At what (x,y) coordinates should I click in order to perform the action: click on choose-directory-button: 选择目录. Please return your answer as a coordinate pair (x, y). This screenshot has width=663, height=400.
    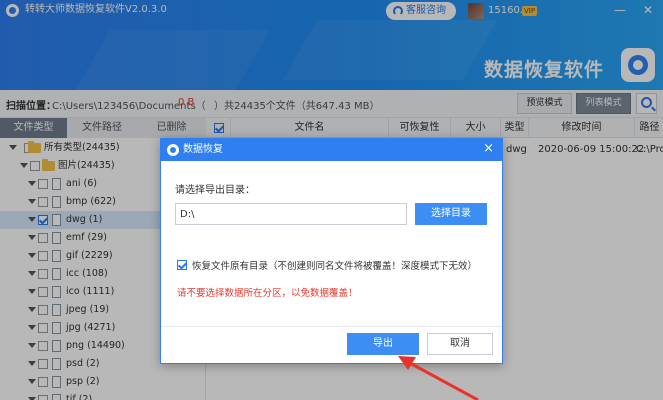
    Looking at the image, I should click on (451, 214).